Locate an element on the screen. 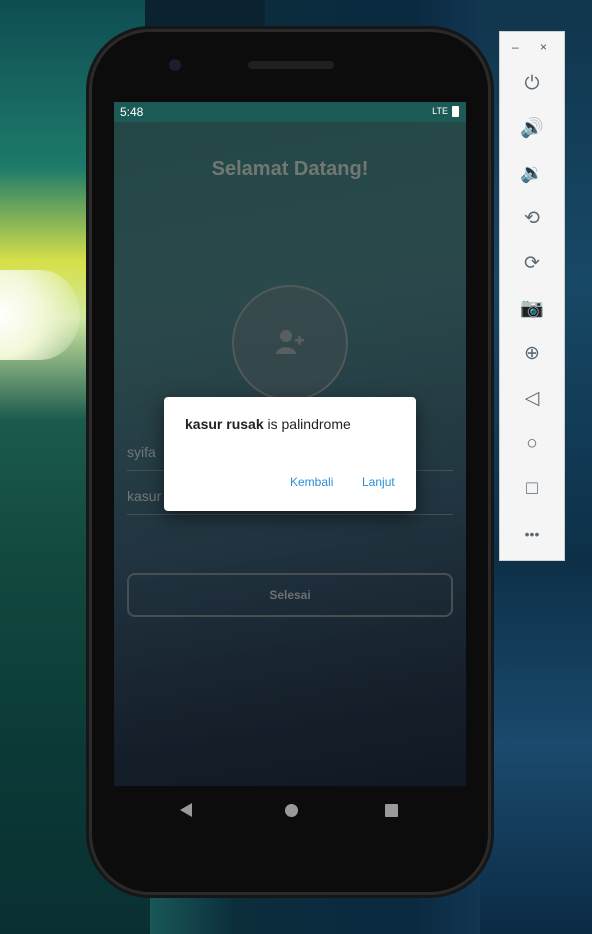  dialog-message: kasur rusak is palindrome is located at coordinates (268, 424).